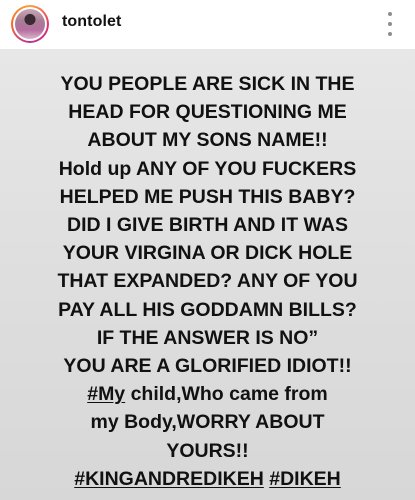 Image resolution: width=415 pixels, height=500 pixels. What do you see at coordinates (207, 168) in the screenshot?
I see `post-text-line: Hold up ANY OF YOU FUCKERS` at bounding box center [207, 168].